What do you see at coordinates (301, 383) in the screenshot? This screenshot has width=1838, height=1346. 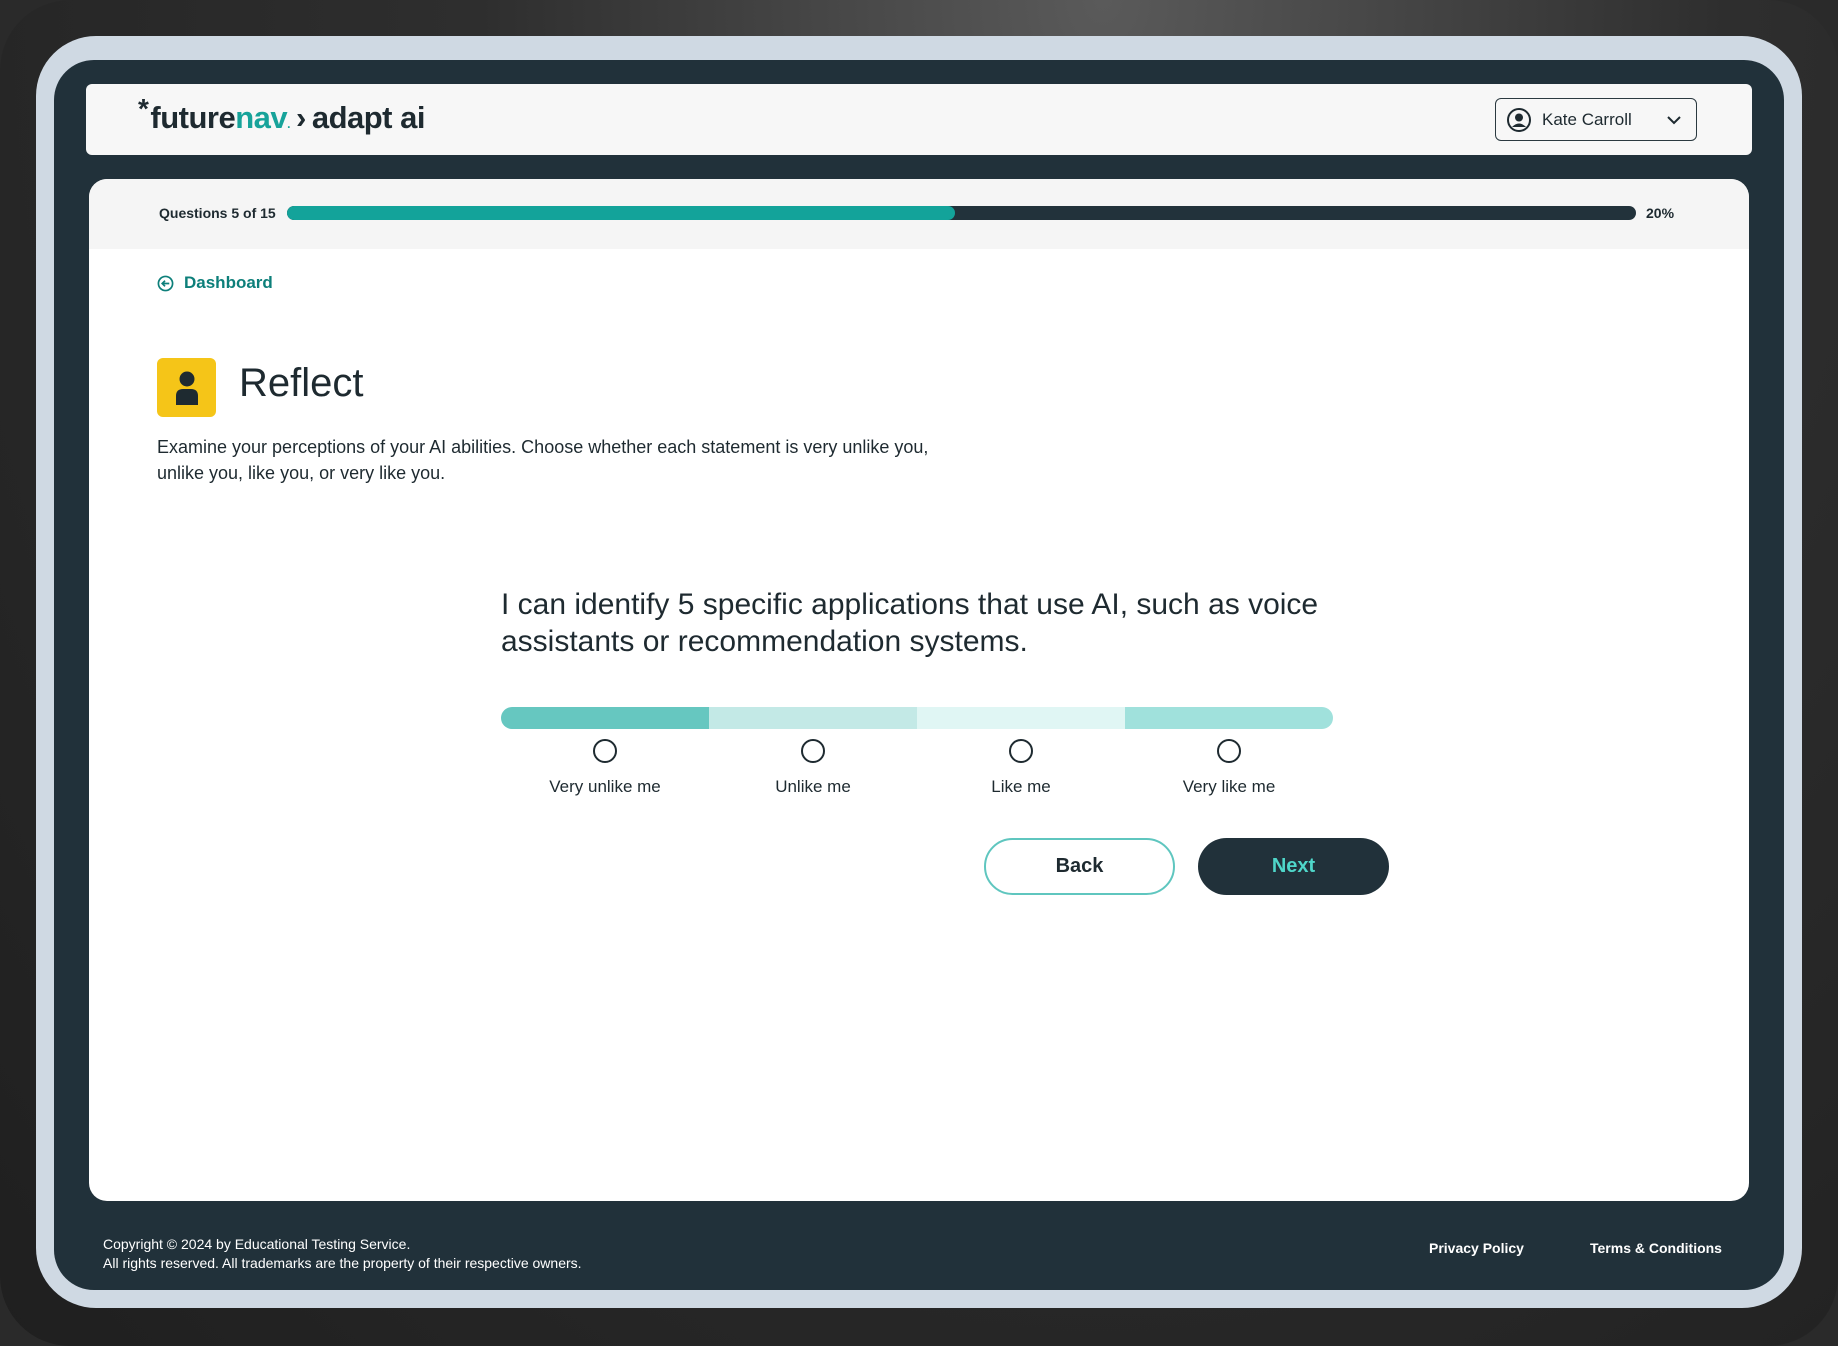 I see `section-title: Reflect` at bounding box center [301, 383].